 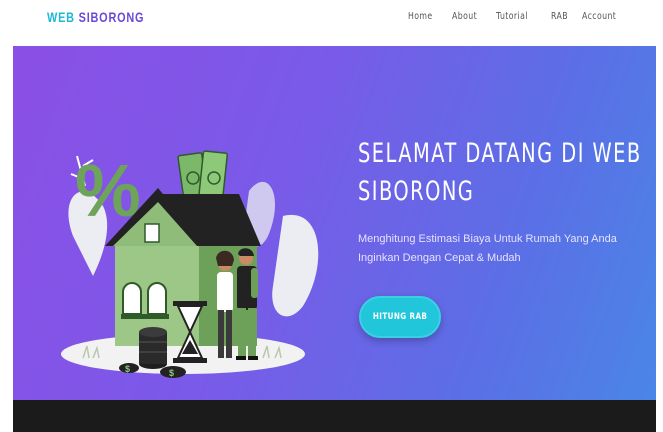 What do you see at coordinates (439, 258) in the screenshot?
I see `hero-subtitle-line-2: Inginkan Dengan Cepat & Mudah` at bounding box center [439, 258].